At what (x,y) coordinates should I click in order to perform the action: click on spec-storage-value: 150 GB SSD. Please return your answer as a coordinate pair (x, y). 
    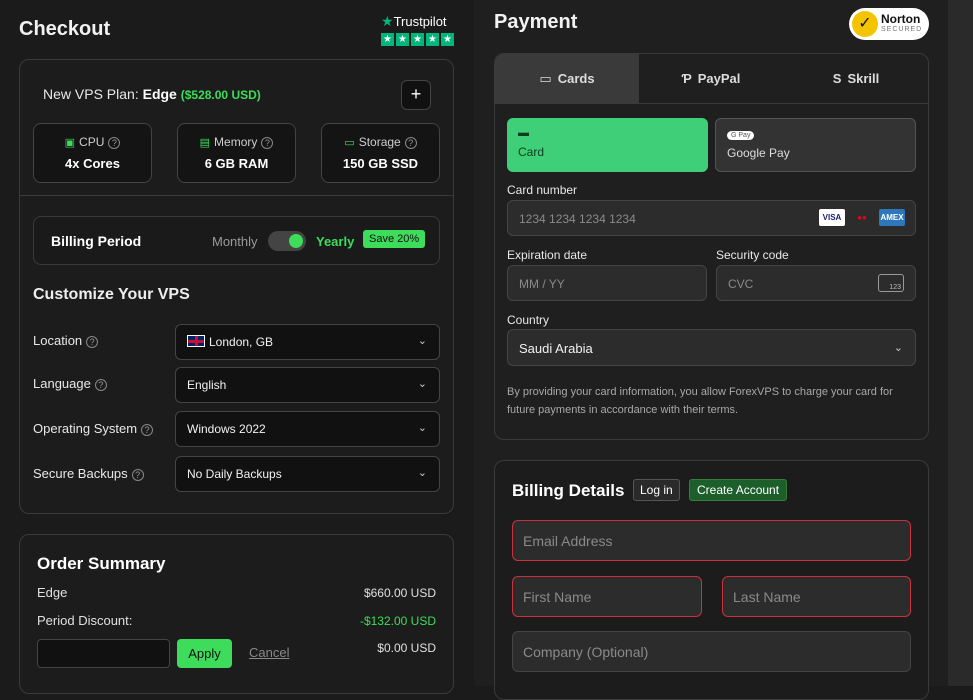
    Looking at the image, I should click on (380, 163).